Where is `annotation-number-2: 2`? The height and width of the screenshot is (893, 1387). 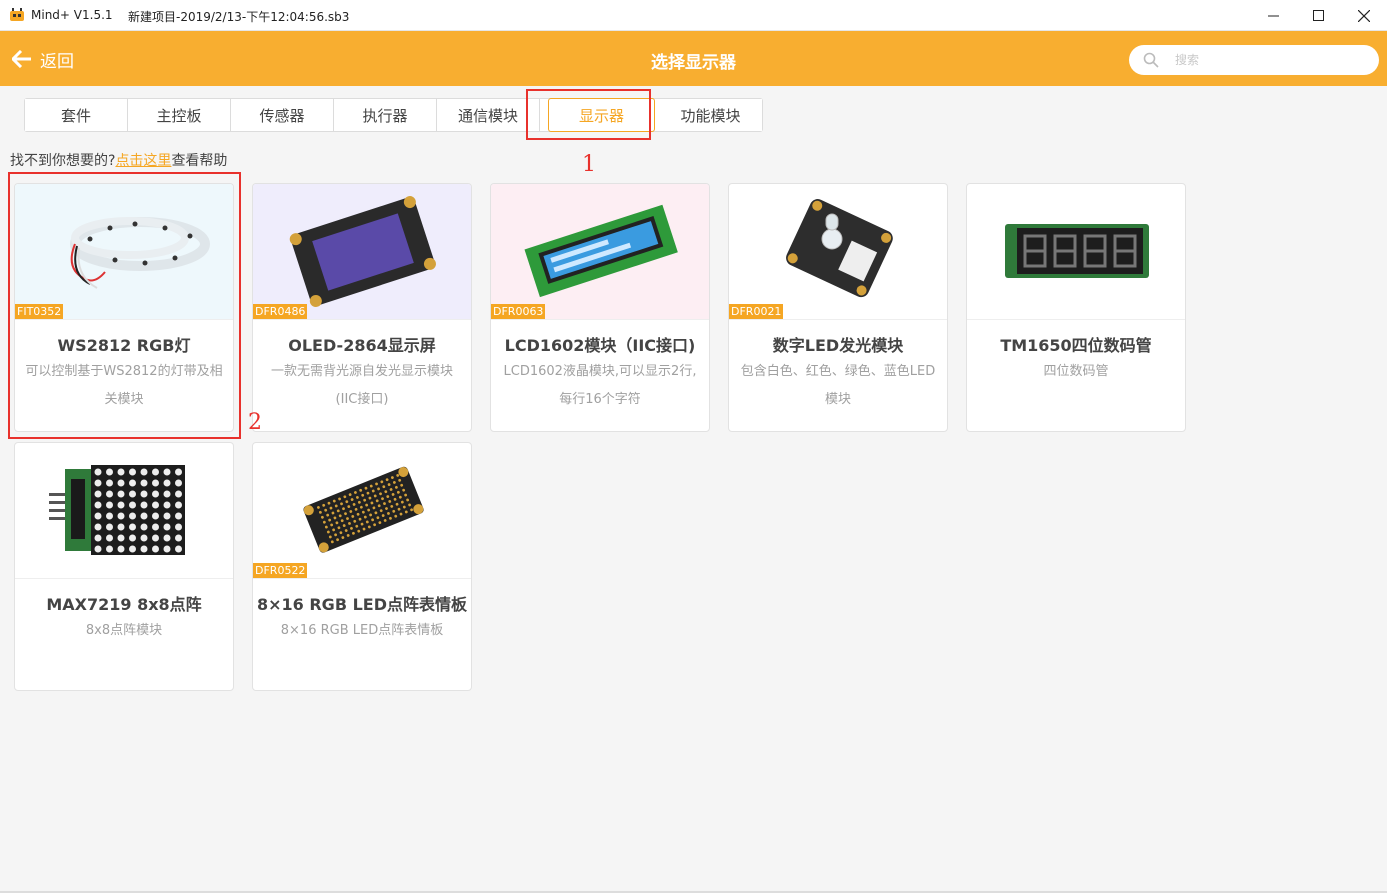
annotation-number-2: 2 is located at coordinates (255, 422).